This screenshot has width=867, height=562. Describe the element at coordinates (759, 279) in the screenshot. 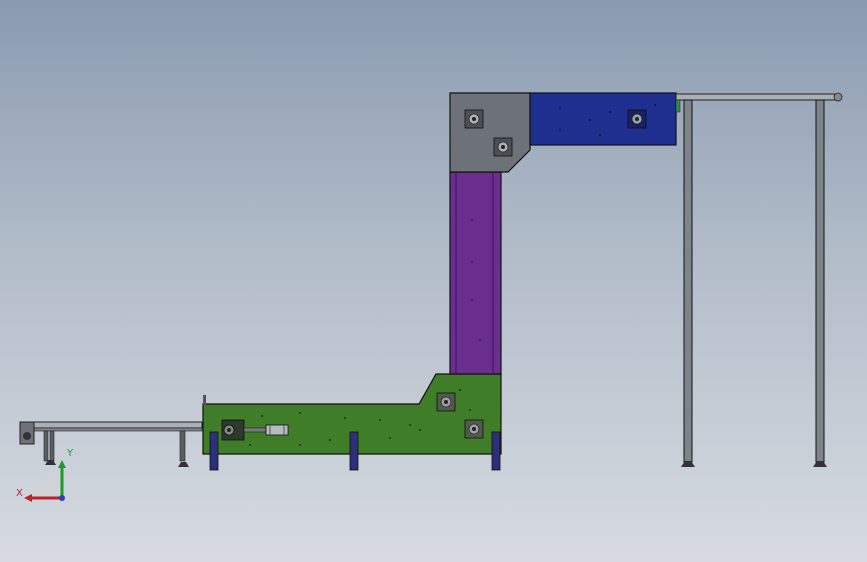

I see `output-frame` at that location.